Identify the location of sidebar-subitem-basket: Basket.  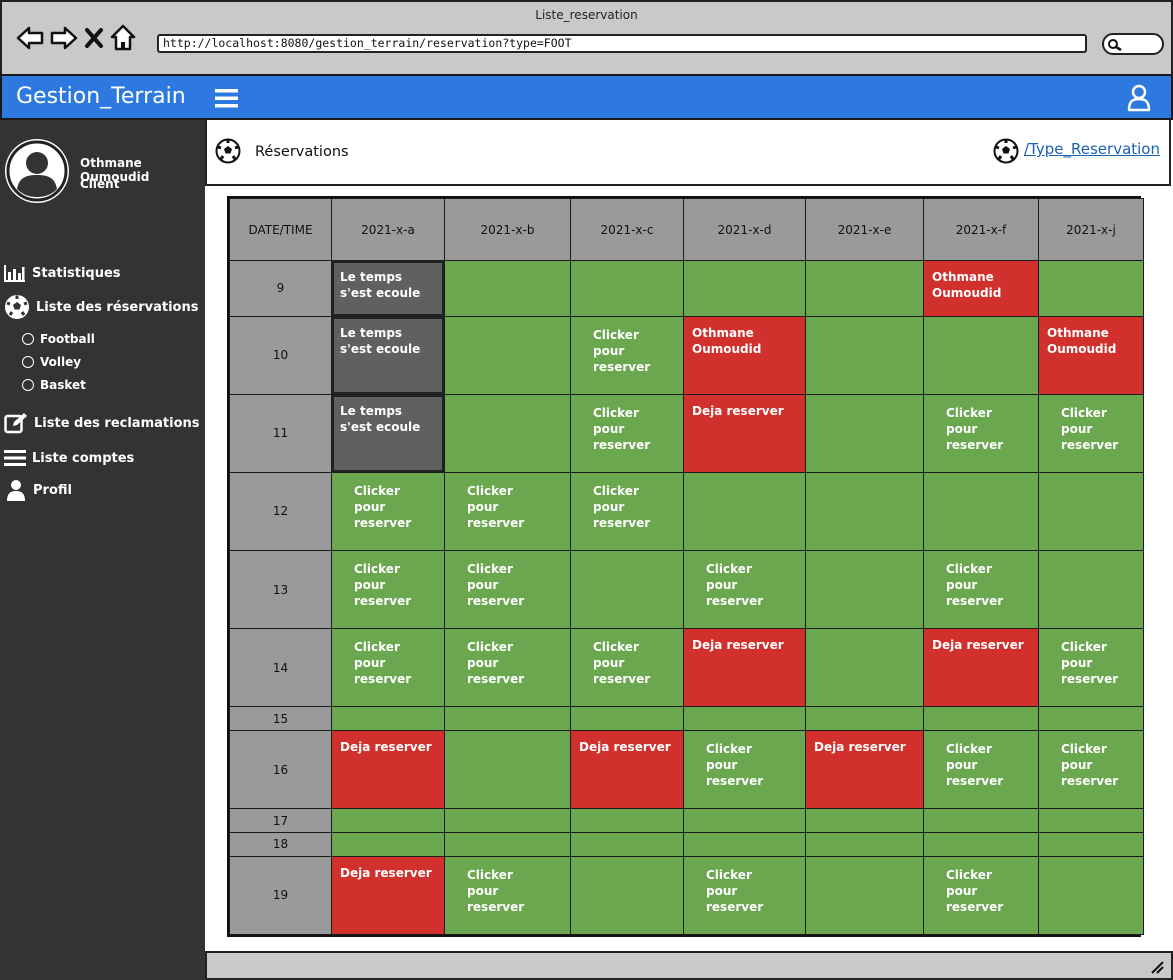
(54, 385).